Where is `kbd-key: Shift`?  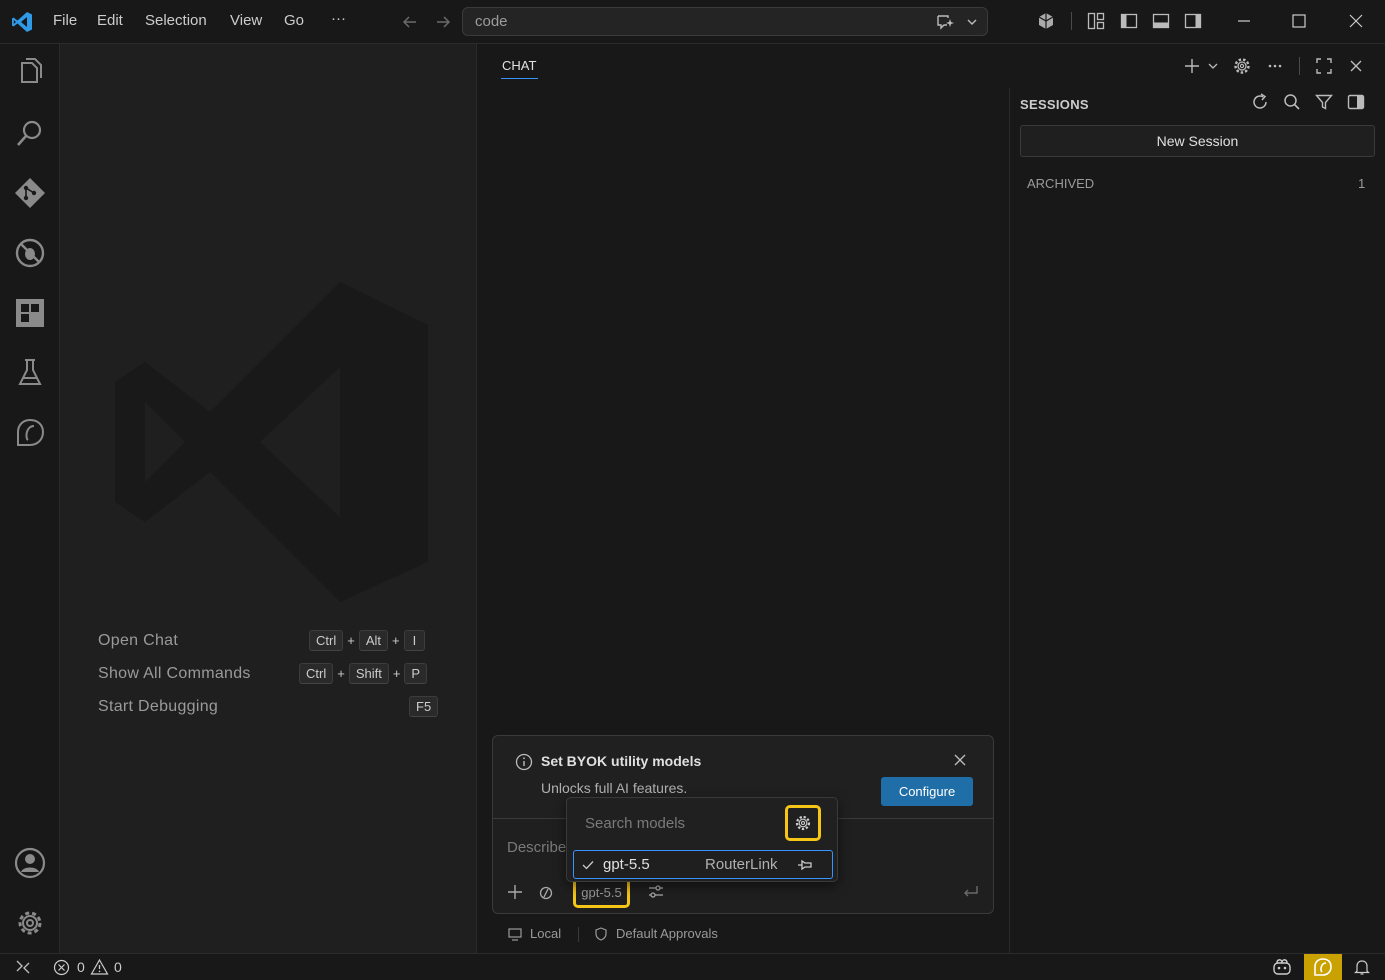
kbd-key: Shift is located at coordinates (368, 673).